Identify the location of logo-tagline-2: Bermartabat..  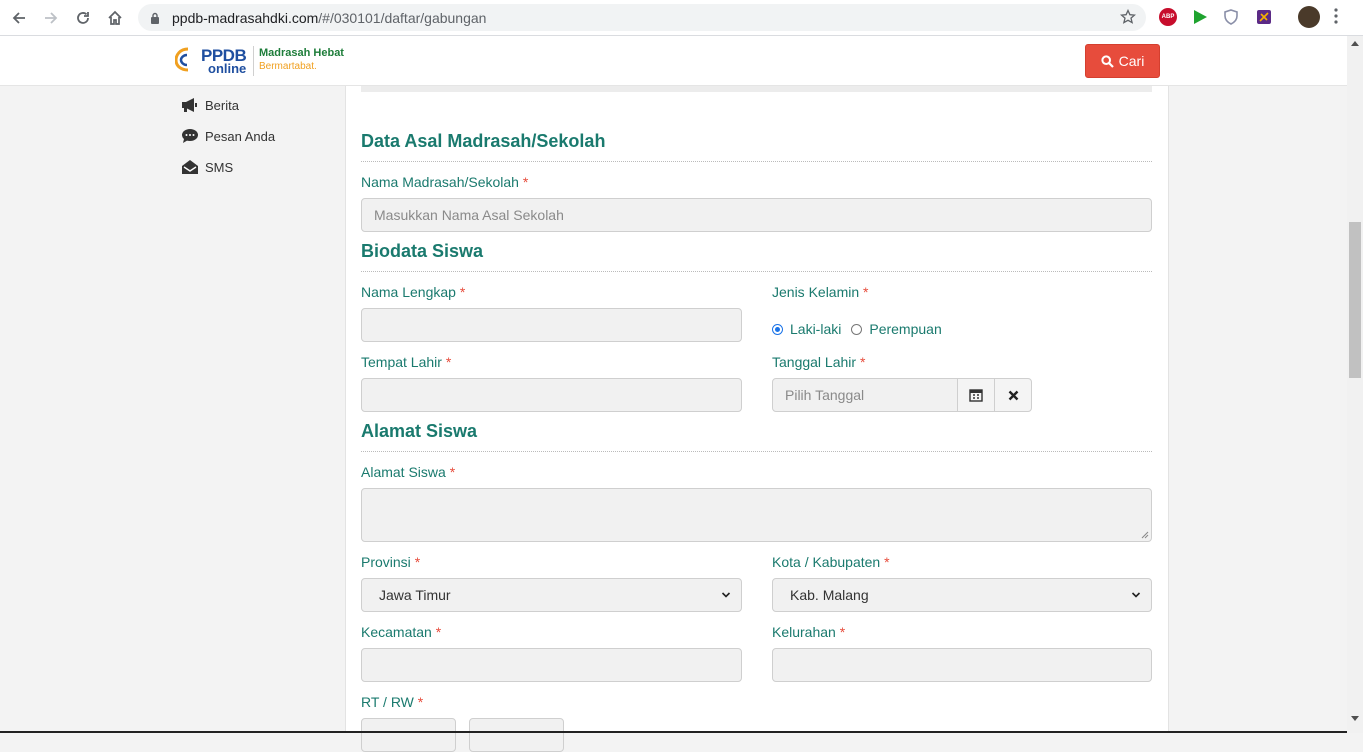
(288, 66).